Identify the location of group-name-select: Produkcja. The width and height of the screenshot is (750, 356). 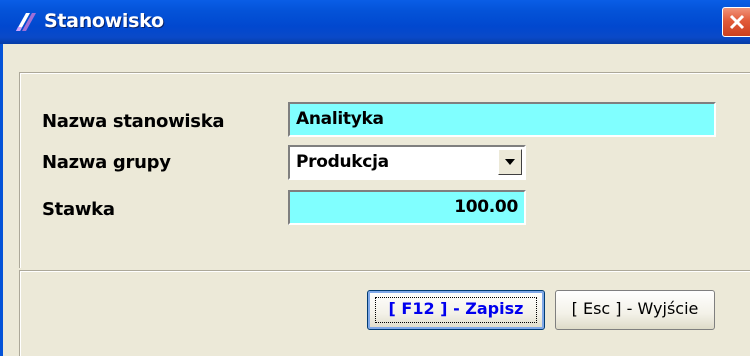
(407, 162).